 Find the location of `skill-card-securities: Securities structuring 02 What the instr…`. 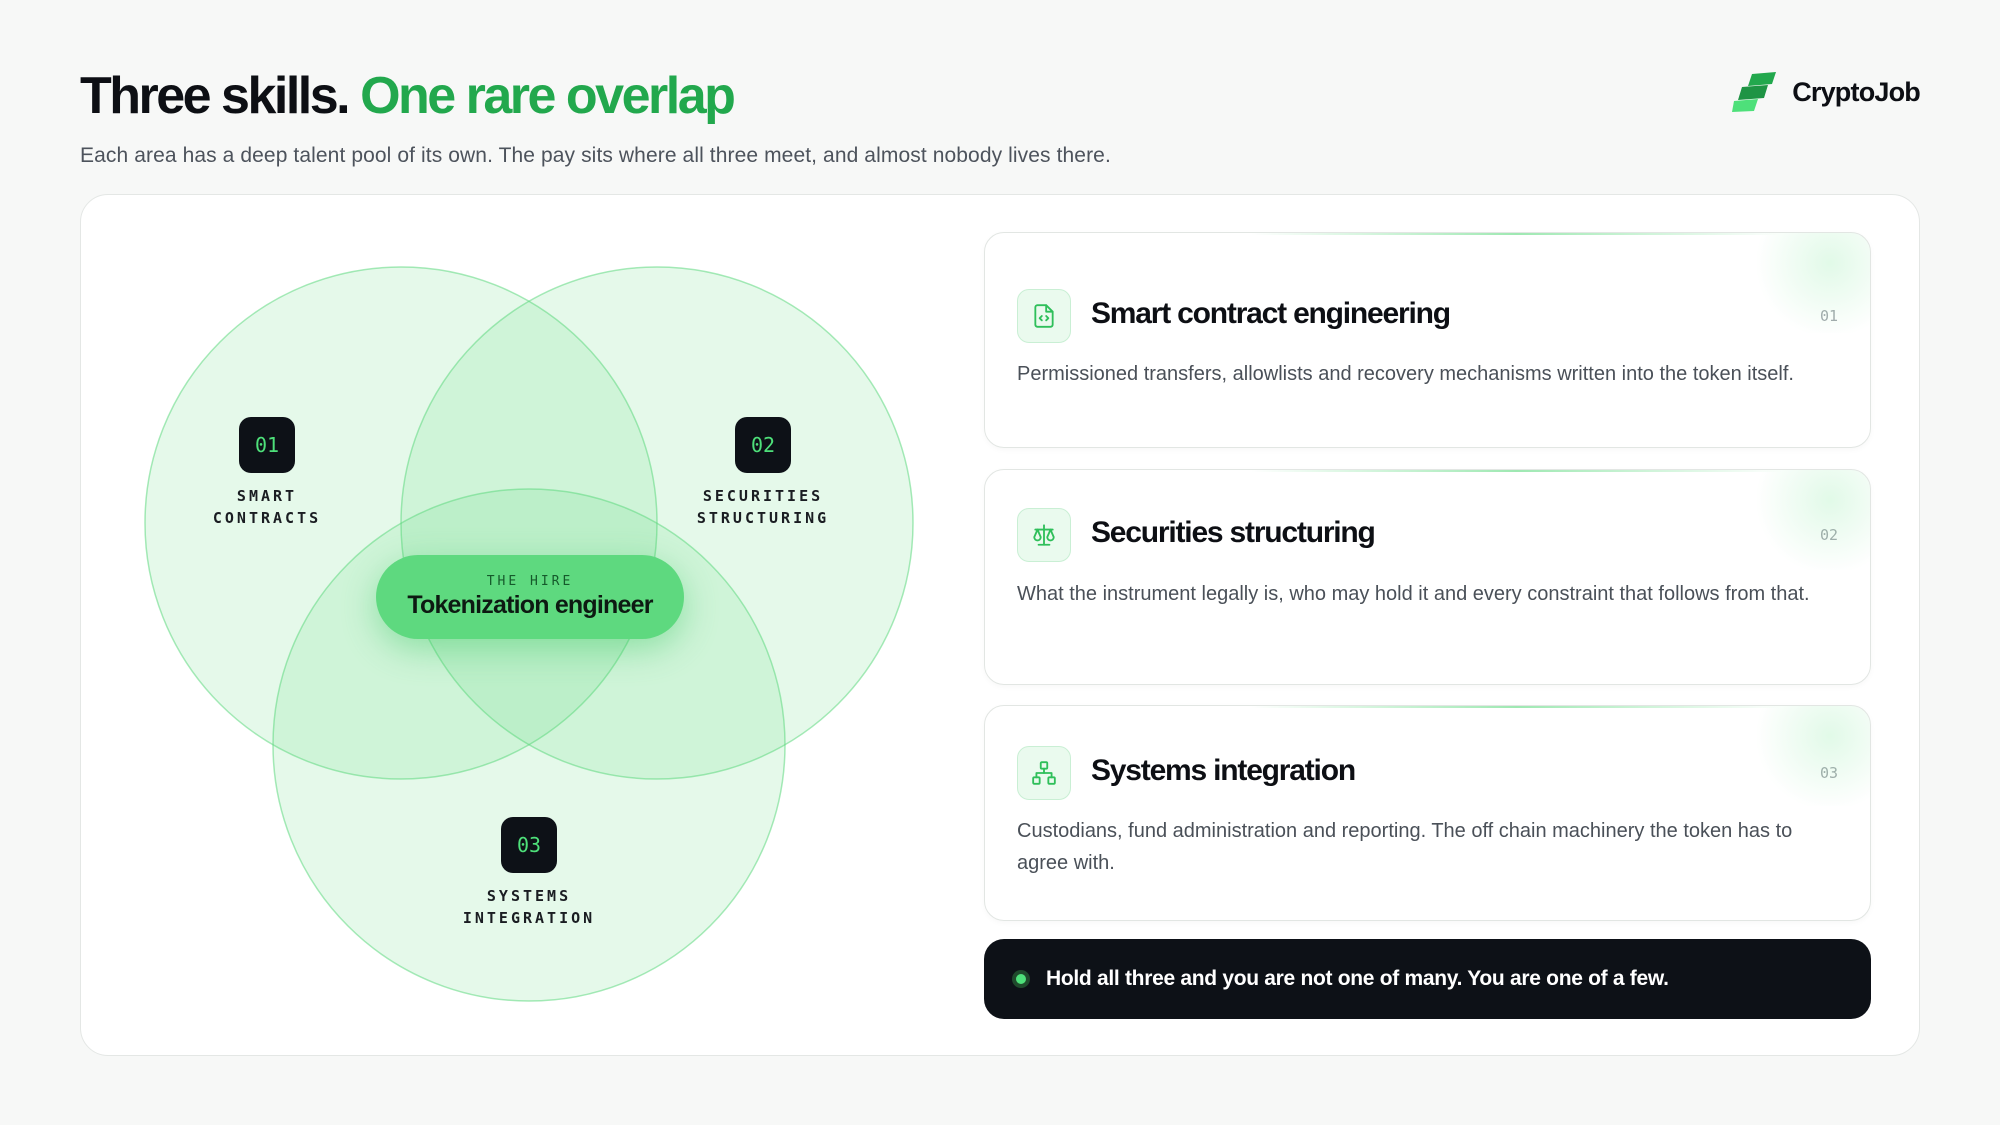

skill-card-securities: Securities structuring 02 What the instr… is located at coordinates (1427, 577).